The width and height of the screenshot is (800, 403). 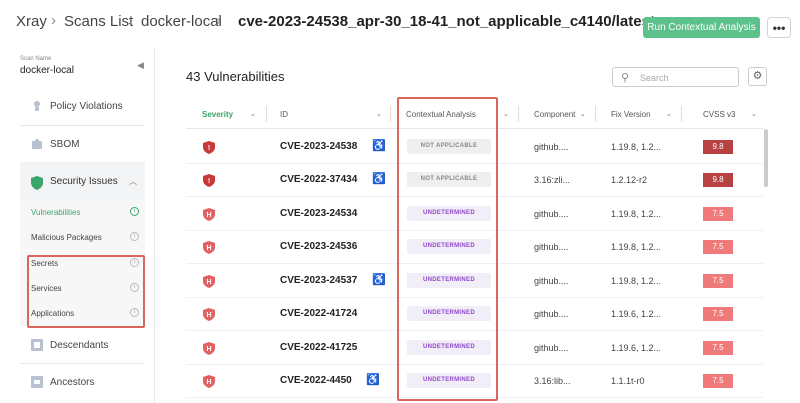 I want to click on sidebar-subitem-malicious-packages: Malicious Packages i, so click(x=82, y=237).